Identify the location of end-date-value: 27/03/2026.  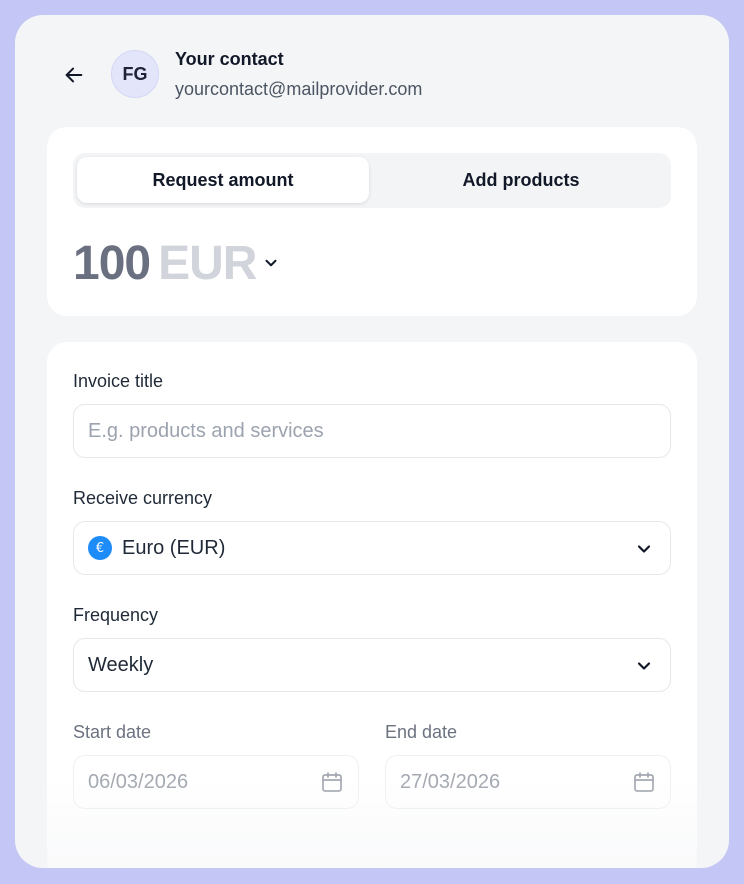
(450, 781).